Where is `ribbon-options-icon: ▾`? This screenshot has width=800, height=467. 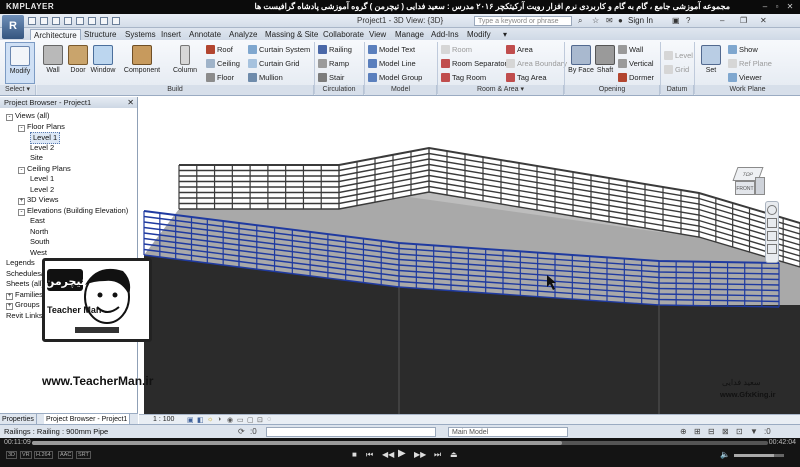 ribbon-options-icon: ▾ is located at coordinates (505, 34).